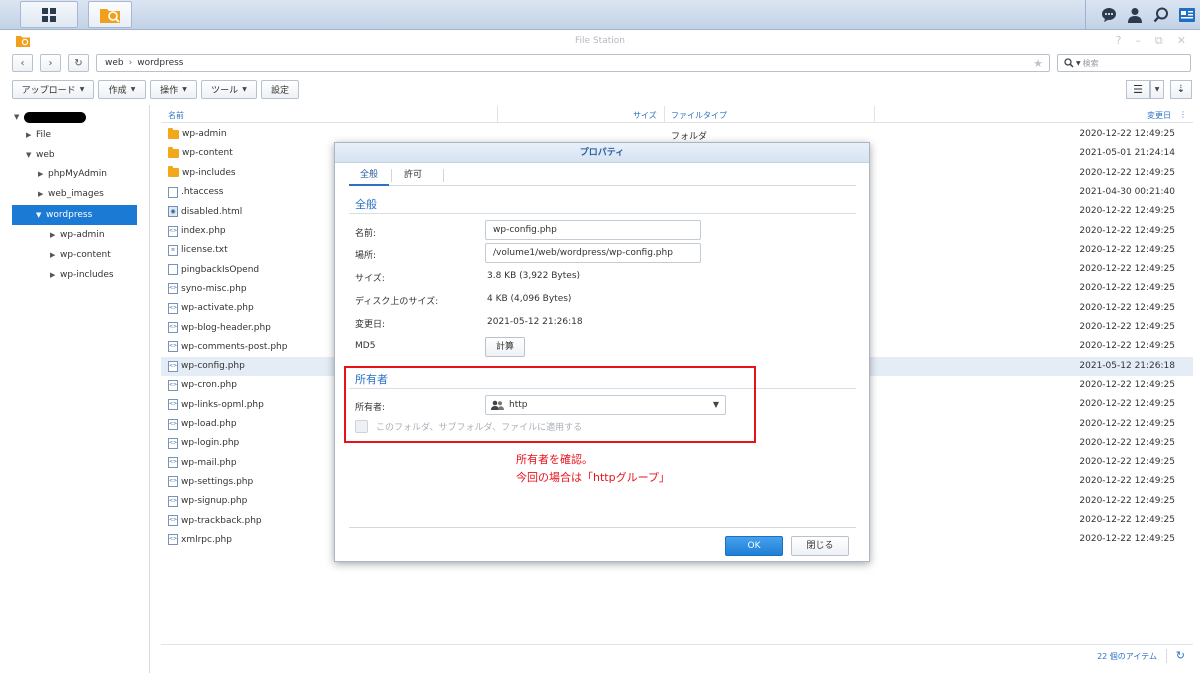 The width and height of the screenshot is (1200, 673). Describe the element at coordinates (97, 255) in the screenshot. I see `tree-item-wp-content: ▶ wp-content` at that location.